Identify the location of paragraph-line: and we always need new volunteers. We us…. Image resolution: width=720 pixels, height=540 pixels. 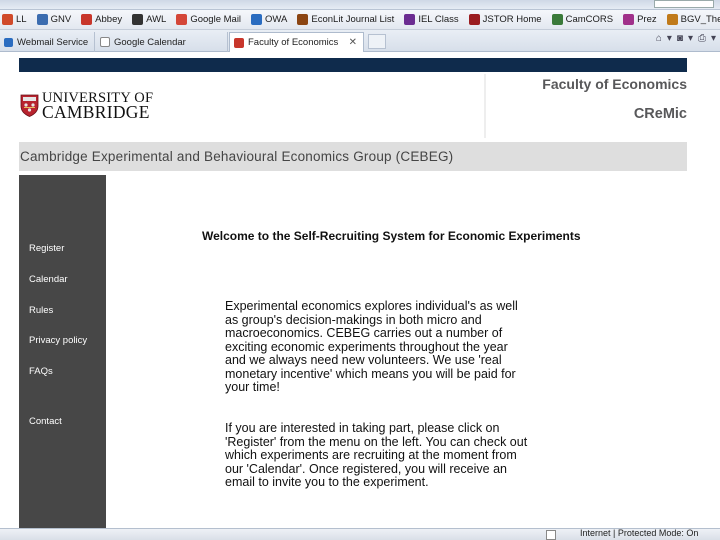
(363, 360).